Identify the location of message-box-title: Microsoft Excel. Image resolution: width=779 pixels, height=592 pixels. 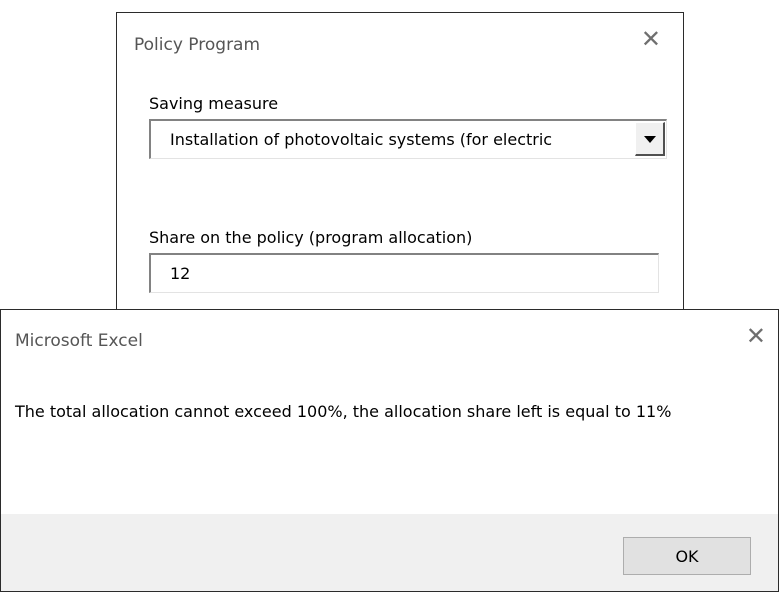
(79, 341).